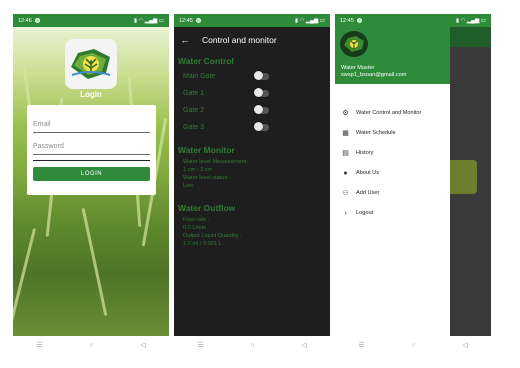  I want to click on water-monitor-heading: Water Monitor, so click(206, 150).